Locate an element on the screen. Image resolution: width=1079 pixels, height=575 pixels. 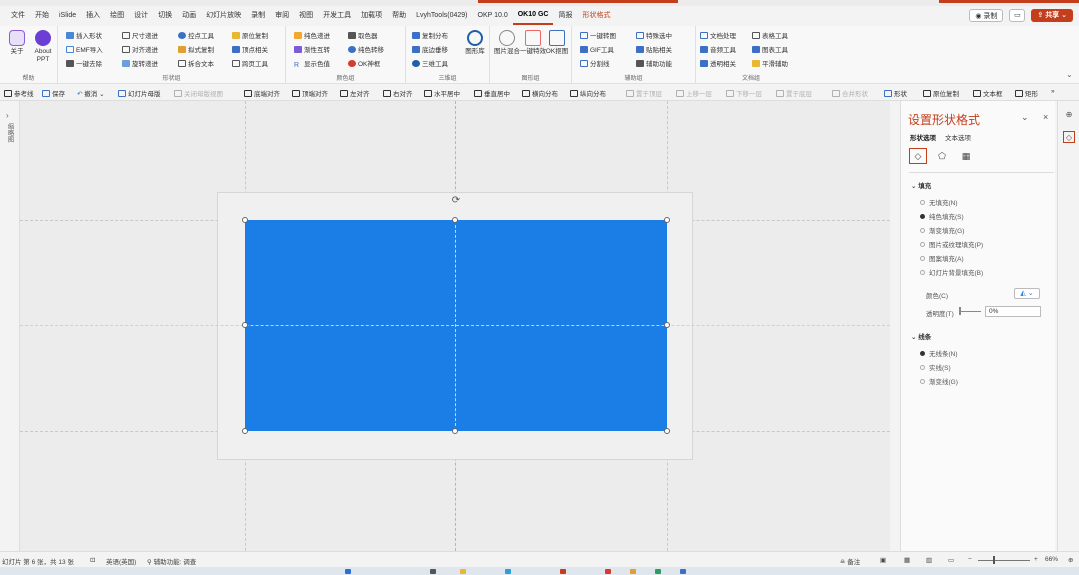
tab-insert: 插入 is located at coordinates (93, 16).